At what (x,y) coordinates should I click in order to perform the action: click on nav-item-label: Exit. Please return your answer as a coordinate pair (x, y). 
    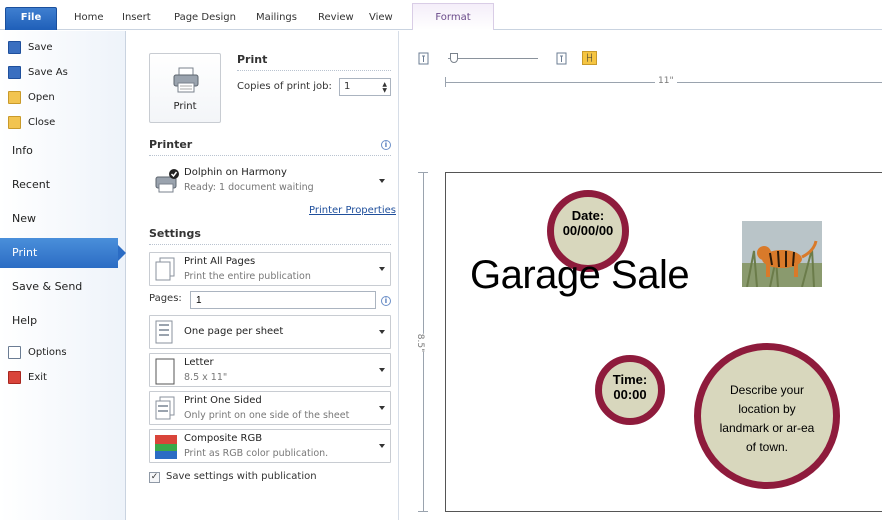
    Looking at the image, I should click on (37, 377).